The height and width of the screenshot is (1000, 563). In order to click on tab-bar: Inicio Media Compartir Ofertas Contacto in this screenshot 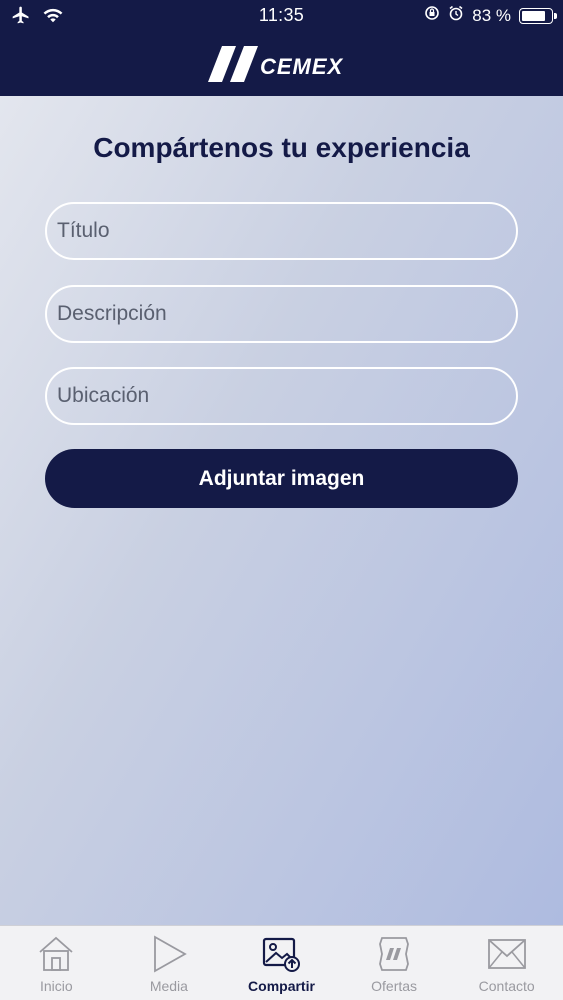, I will do `click(281, 962)`.